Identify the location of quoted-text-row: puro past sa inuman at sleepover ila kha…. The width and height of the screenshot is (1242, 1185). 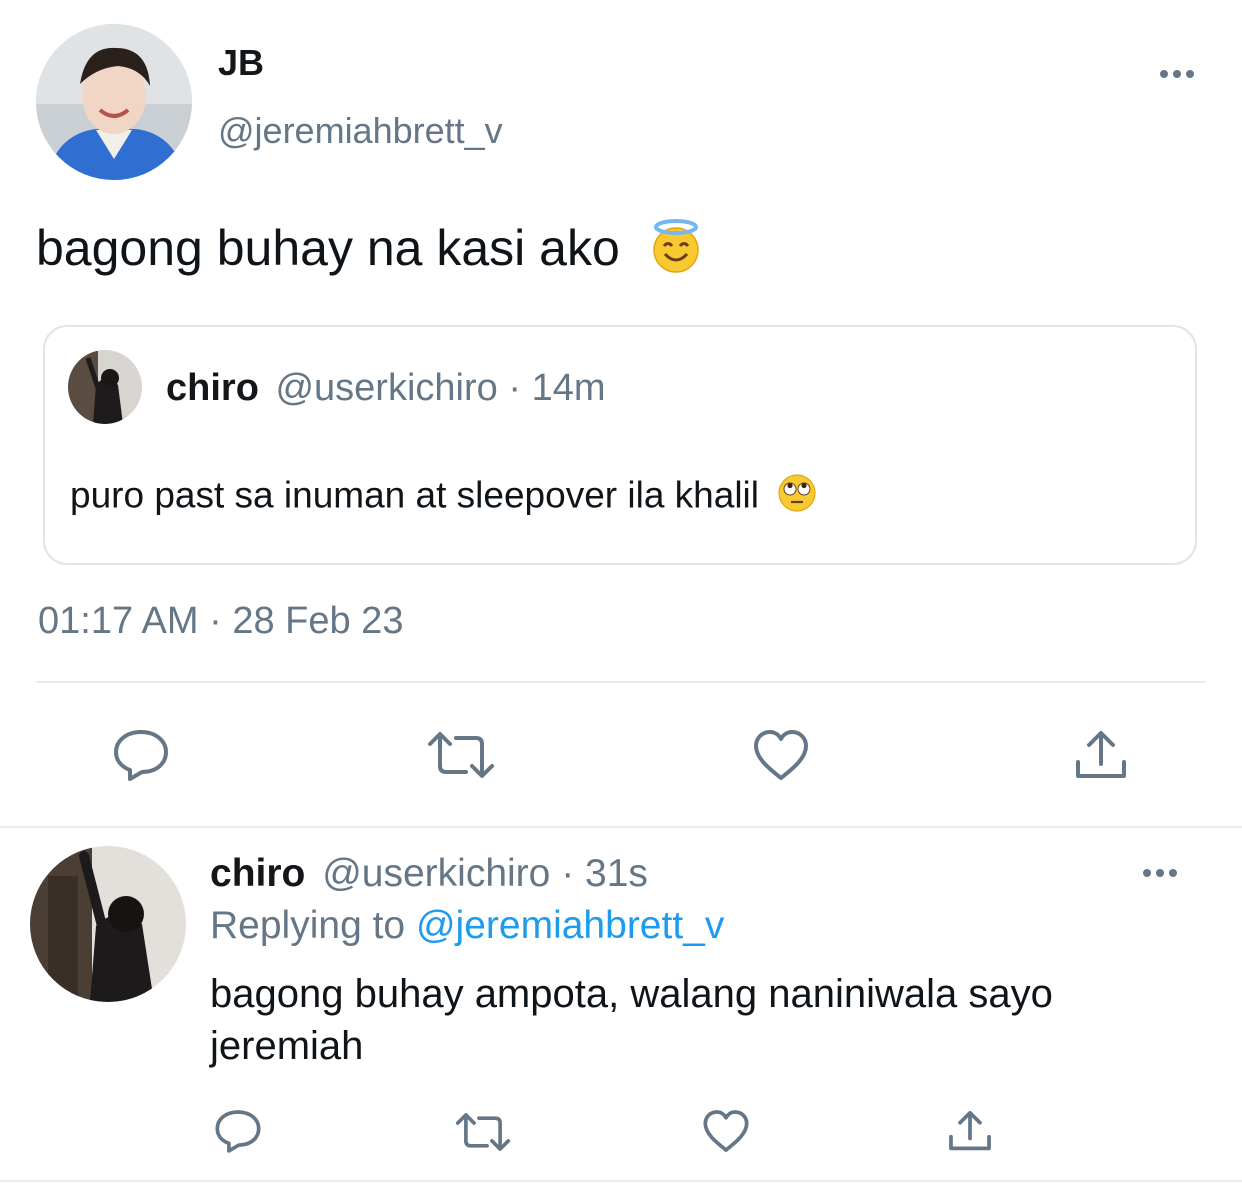
(443, 497).